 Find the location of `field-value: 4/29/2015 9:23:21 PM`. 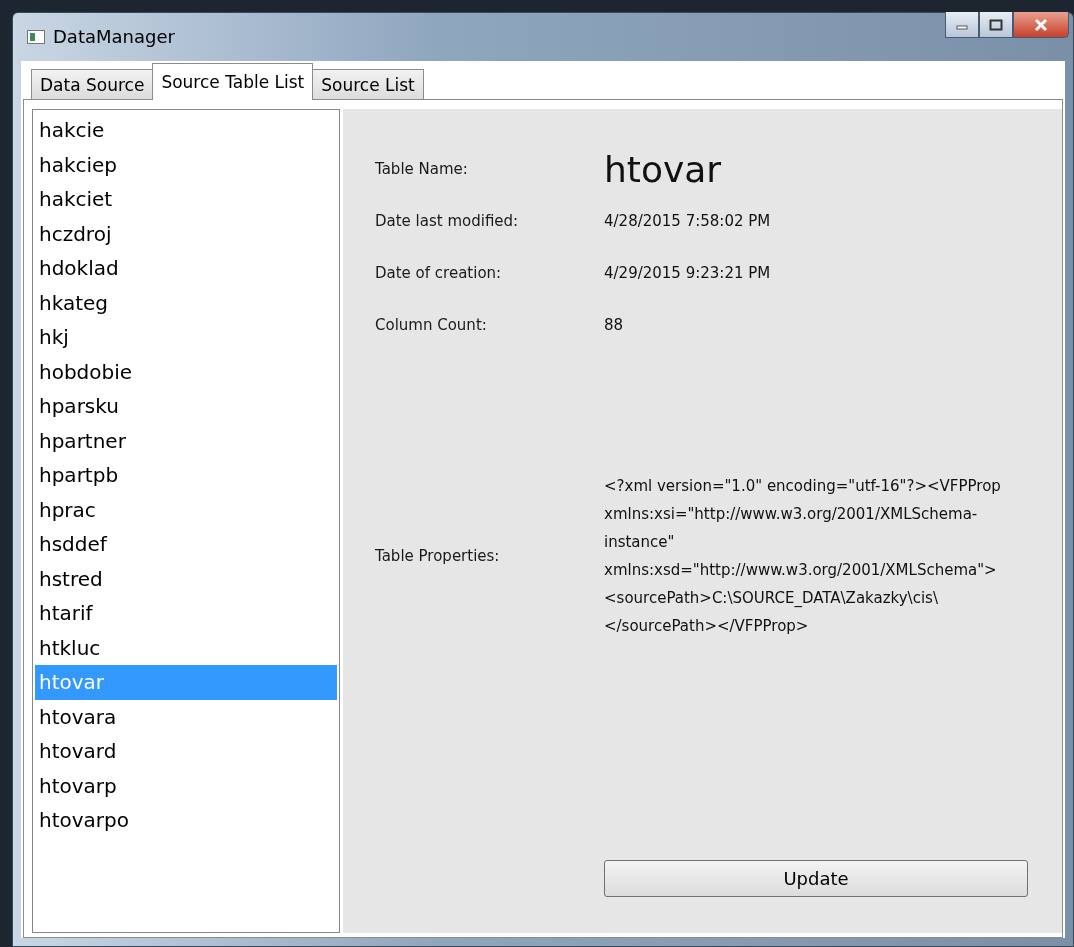

field-value: 4/29/2015 9:23:21 PM is located at coordinates (687, 273).